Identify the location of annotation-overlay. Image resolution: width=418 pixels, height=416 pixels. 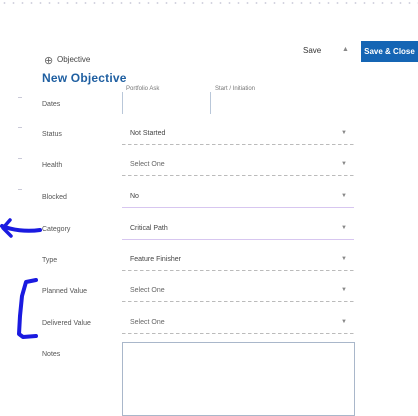
(21, 278).